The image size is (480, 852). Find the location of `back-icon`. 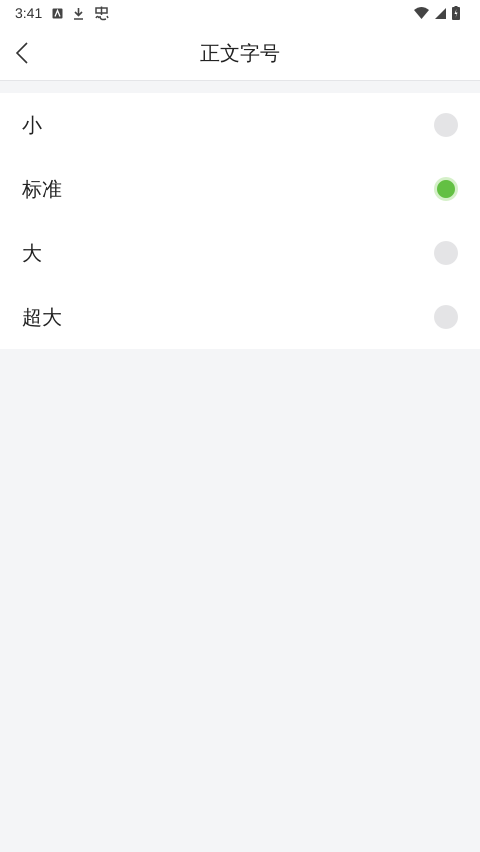

back-icon is located at coordinates (22, 53).